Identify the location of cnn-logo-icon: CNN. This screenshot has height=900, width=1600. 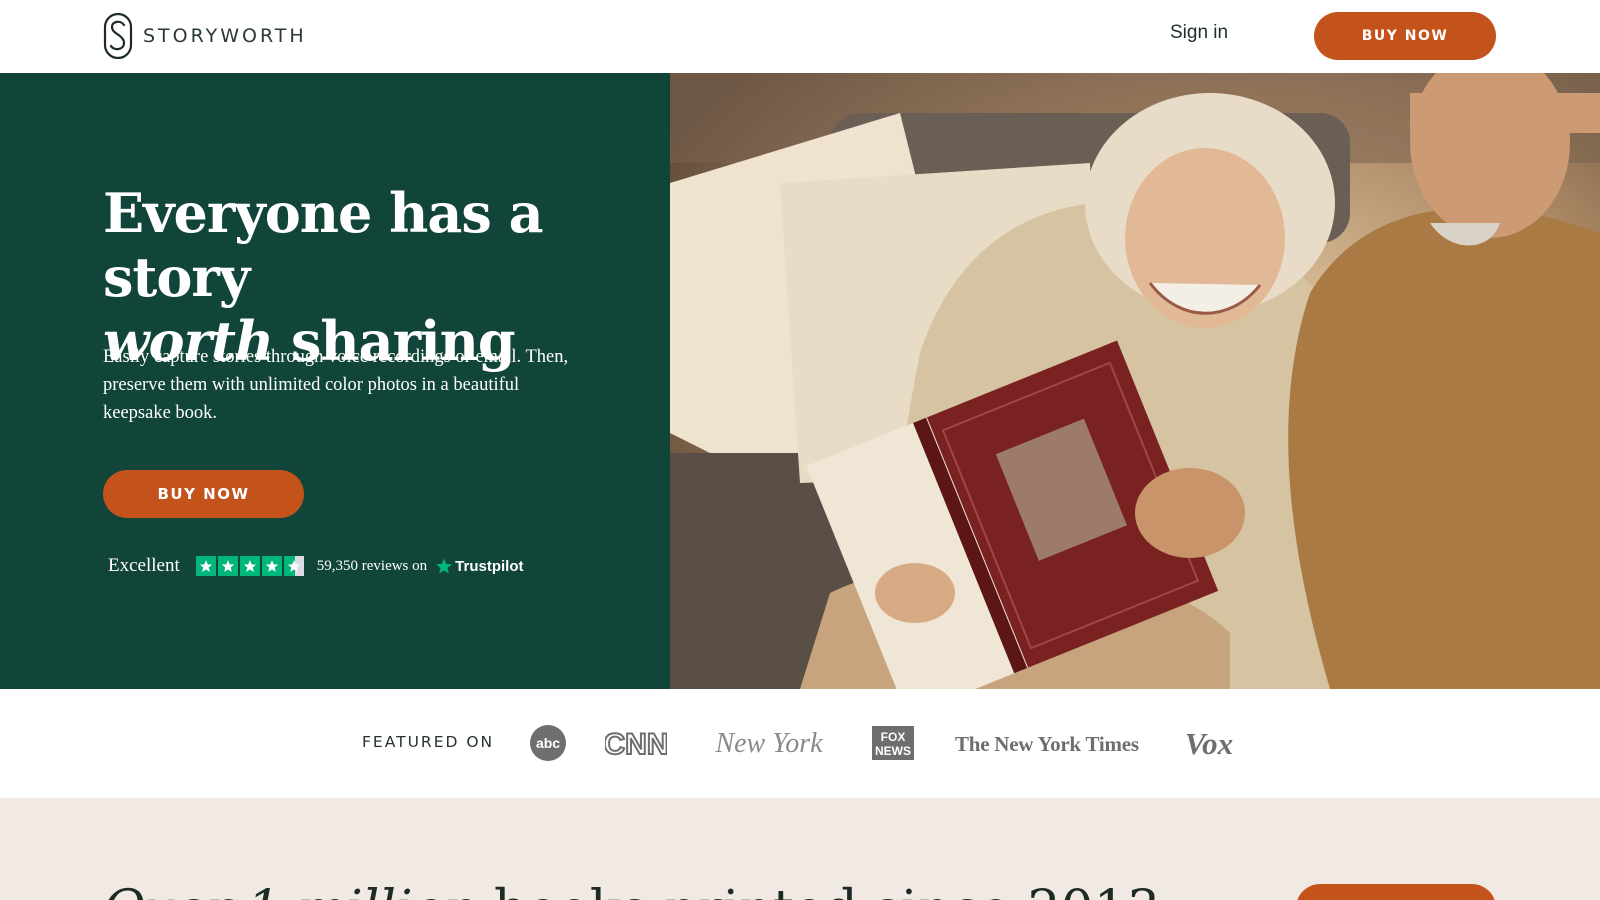
(636, 743).